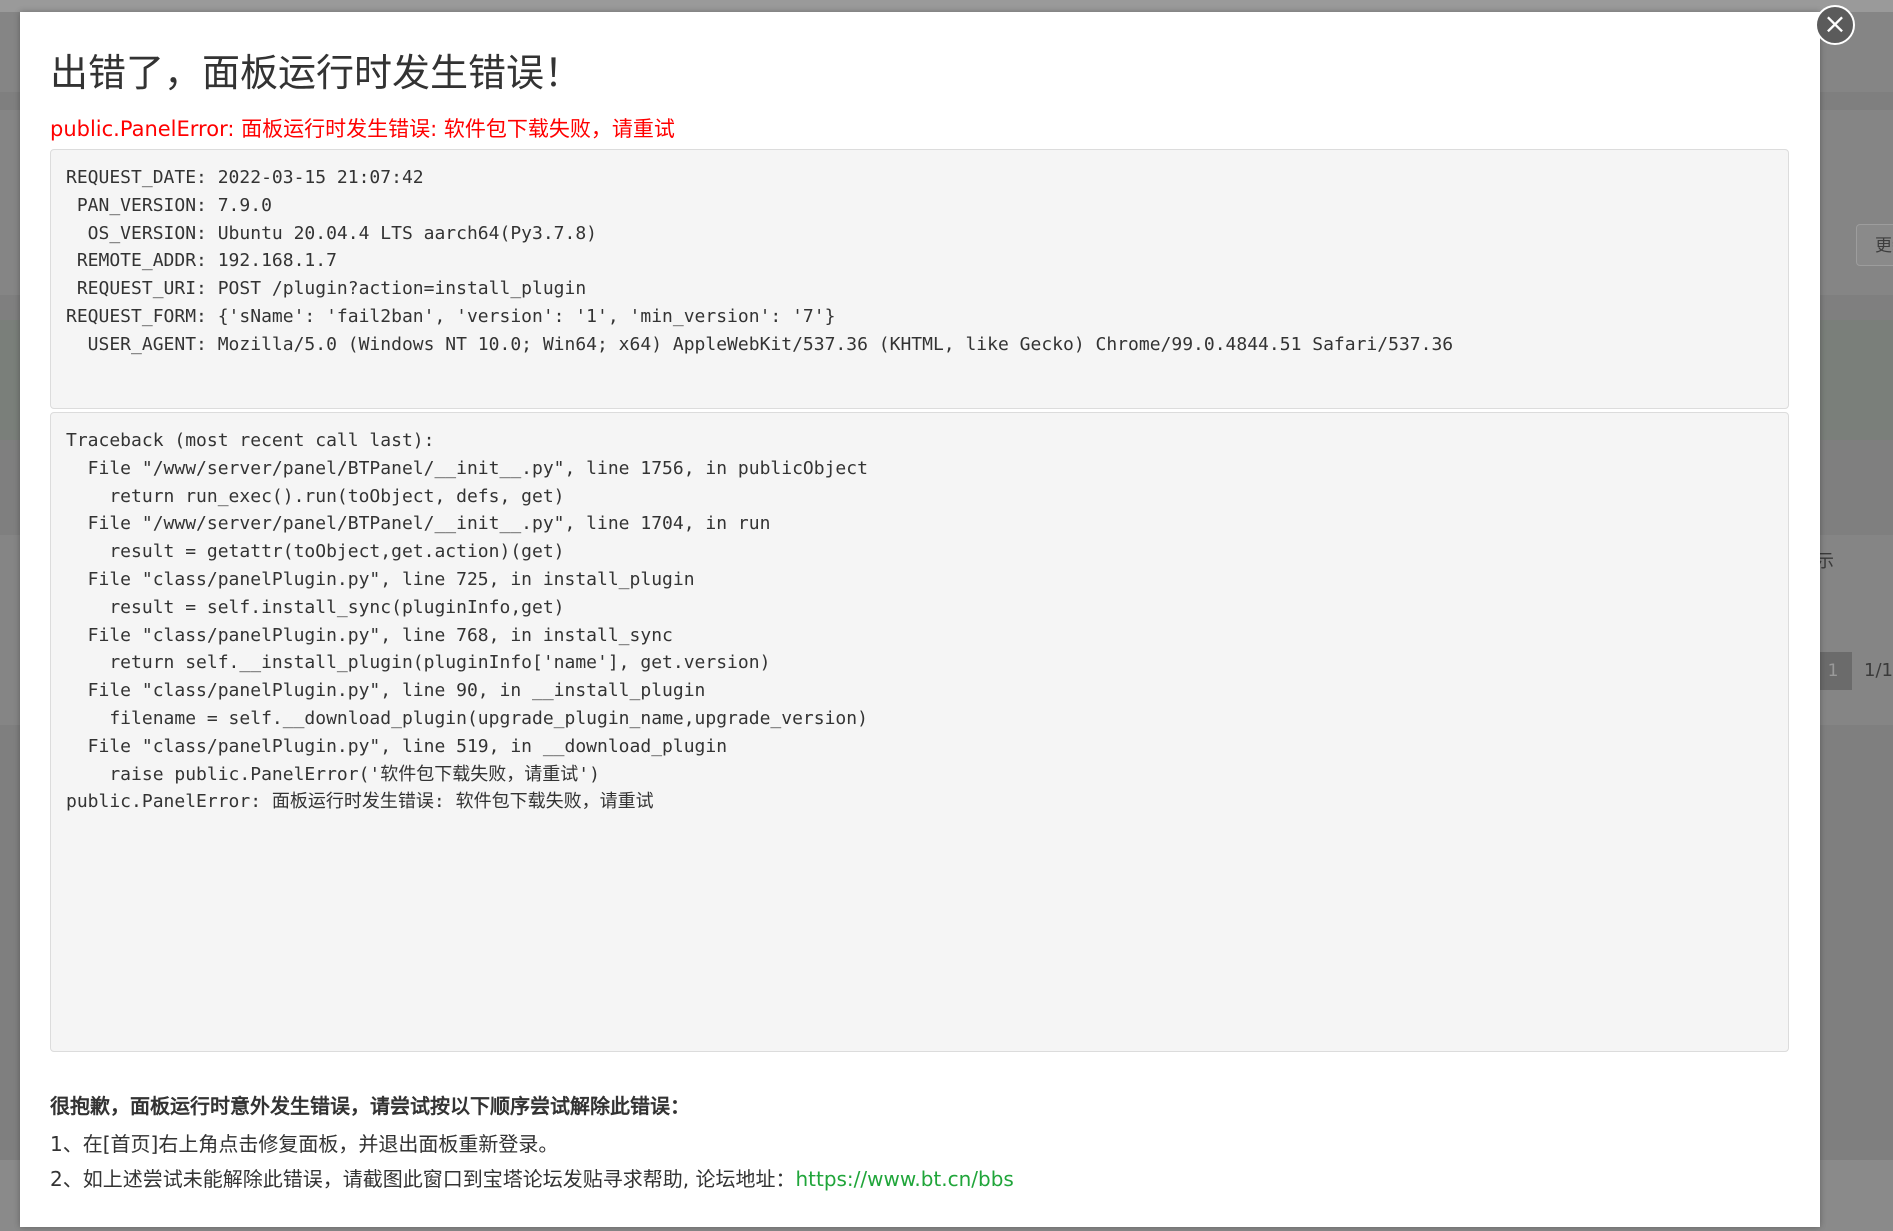  What do you see at coordinates (946, 6) in the screenshot?
I see `background-top-bar` at bounding box center [946, 6].